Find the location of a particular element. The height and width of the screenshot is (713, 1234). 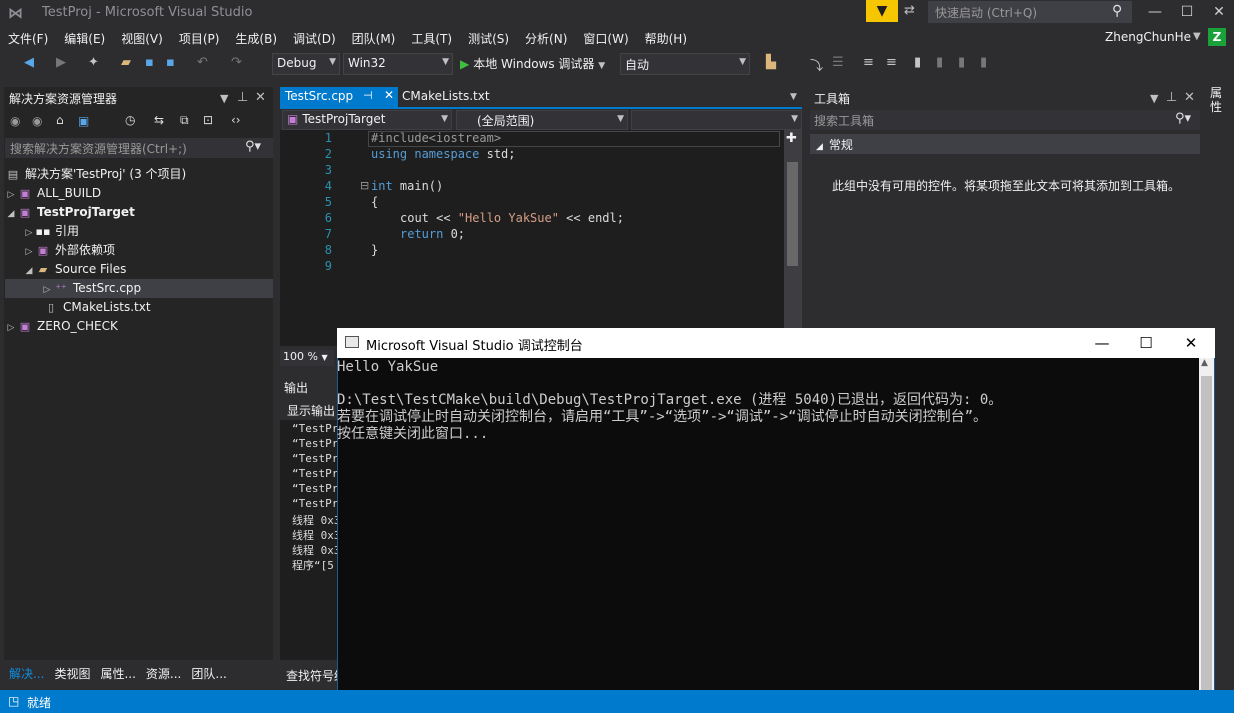

tab-testsrc: TestSrc.cpp is located at coordinates (339, 97).